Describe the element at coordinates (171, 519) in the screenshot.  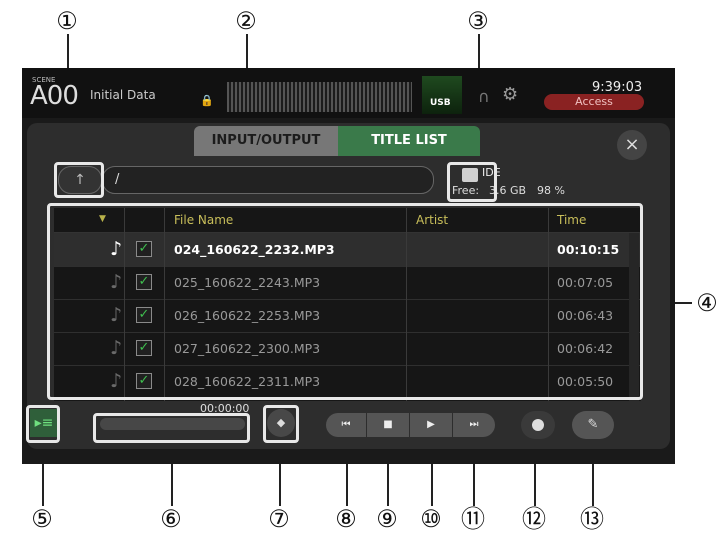
I see `callout-6: ⑥` at that location.